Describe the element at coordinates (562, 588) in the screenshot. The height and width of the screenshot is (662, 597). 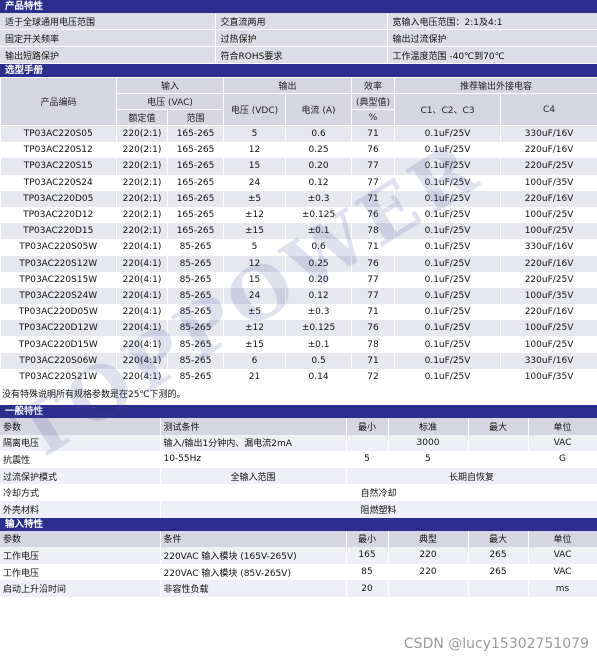
I see `table-cell: ms` at that location.